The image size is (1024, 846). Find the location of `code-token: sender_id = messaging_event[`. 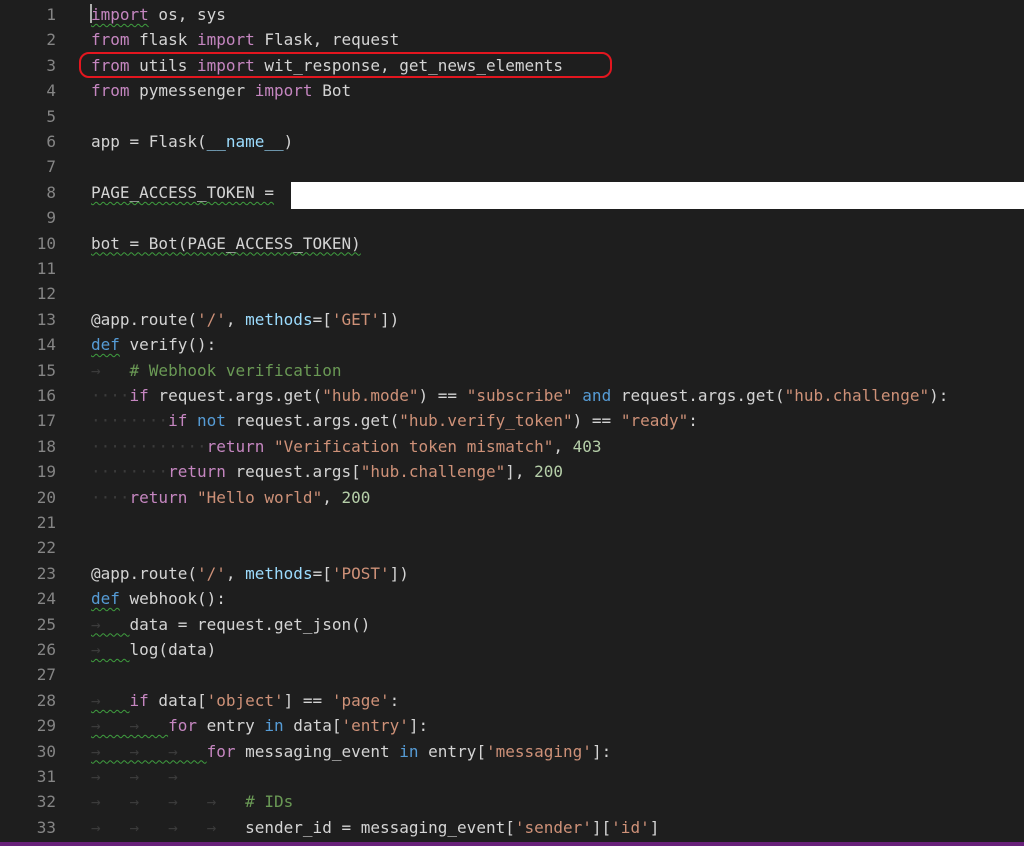

code-token: sender_id = messaging_event[ is located at coordinates (380, 827).